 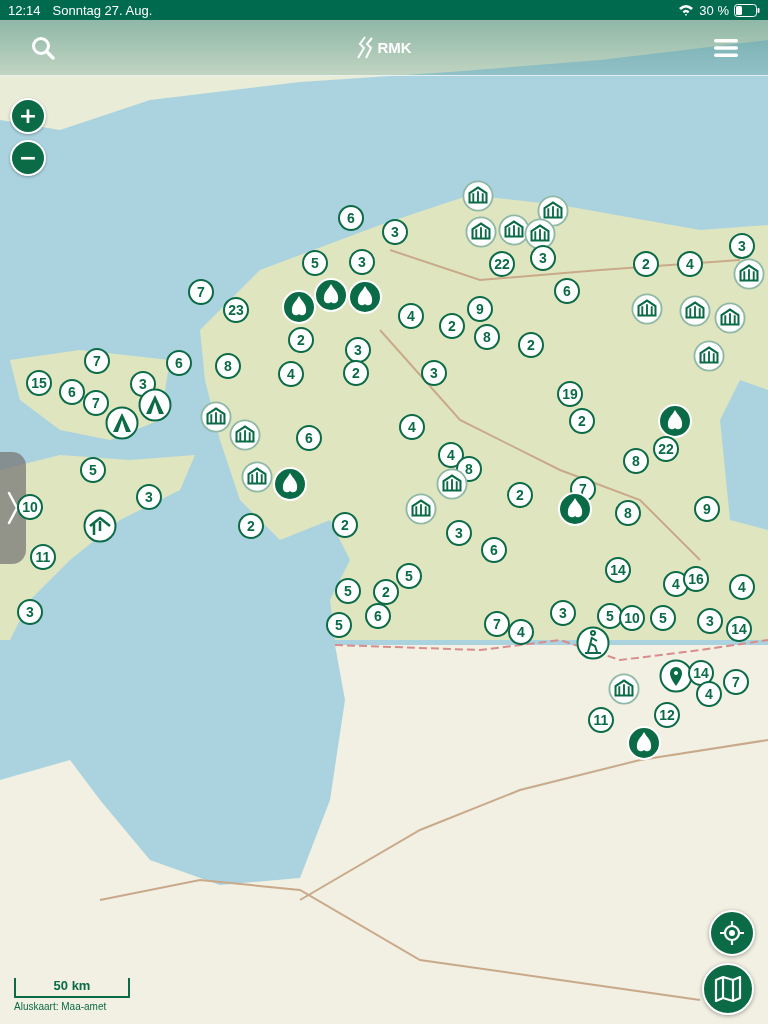 What do you see at coordinates (100, 526) in the screenshot?
I see `shelter-pin-icon` at bounding box center [100, 526].